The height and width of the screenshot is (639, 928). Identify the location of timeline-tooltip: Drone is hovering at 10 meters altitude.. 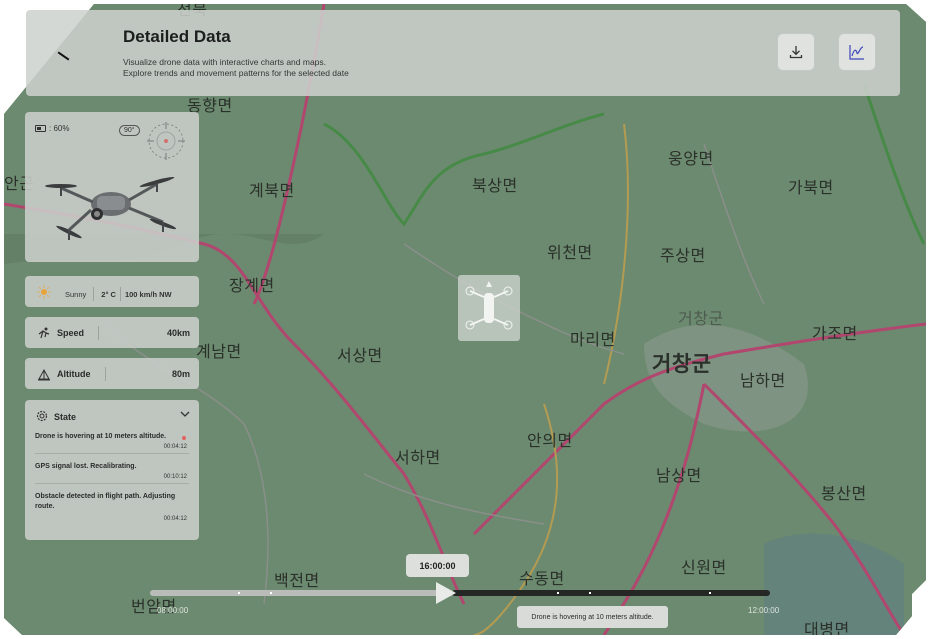
(592, 617).